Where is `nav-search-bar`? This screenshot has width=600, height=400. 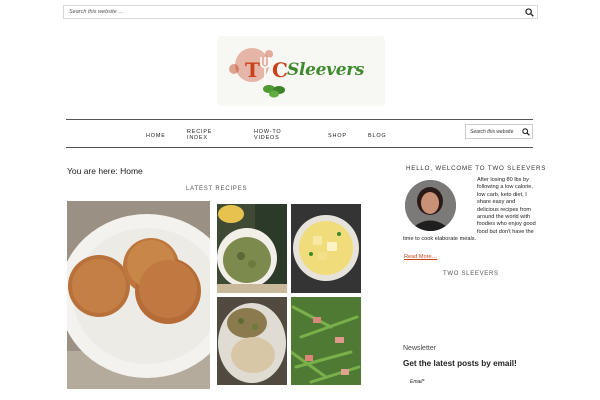 nav-search-bar is located at coordinates (499, 131).